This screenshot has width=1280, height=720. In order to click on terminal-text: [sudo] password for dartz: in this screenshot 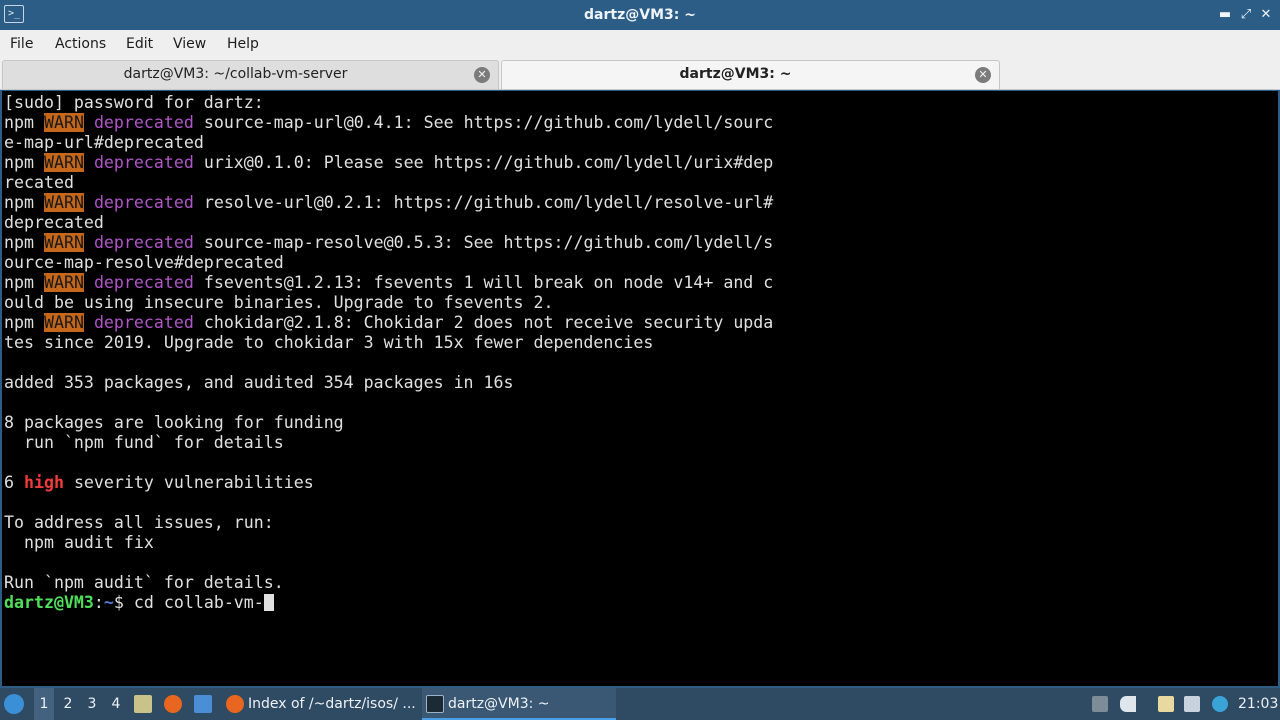, I will do `click(134, 102)`.